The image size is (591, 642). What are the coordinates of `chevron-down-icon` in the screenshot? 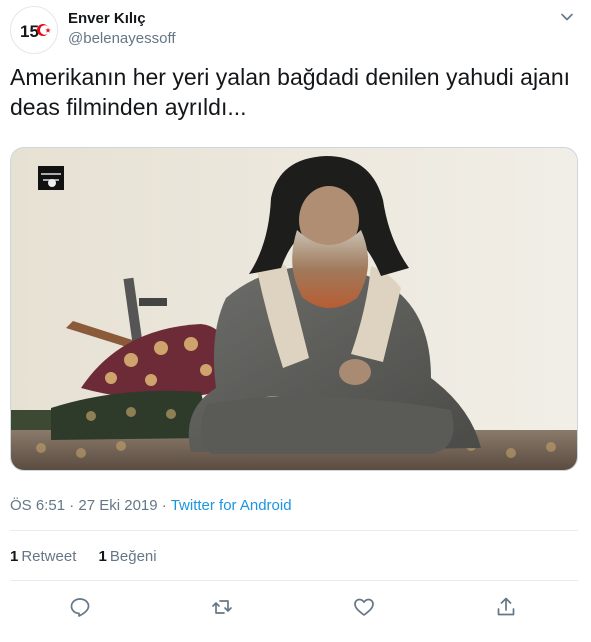 It's located at (567, 17).